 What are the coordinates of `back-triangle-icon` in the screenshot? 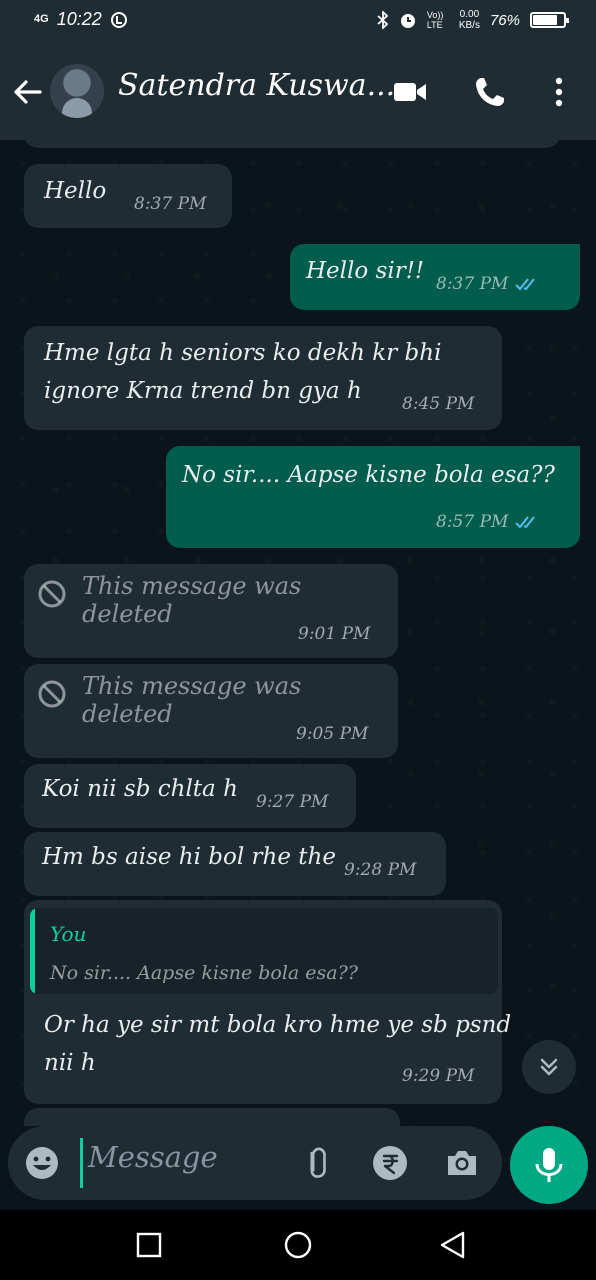 It's located at (453, 1245).